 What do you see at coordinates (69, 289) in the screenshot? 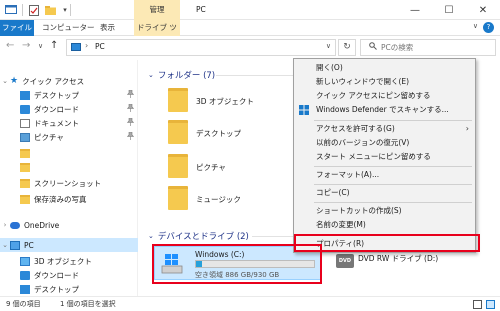
I see `sidebar-item-pc-desktop: デスクトップ` at bounding box center [69, 289].